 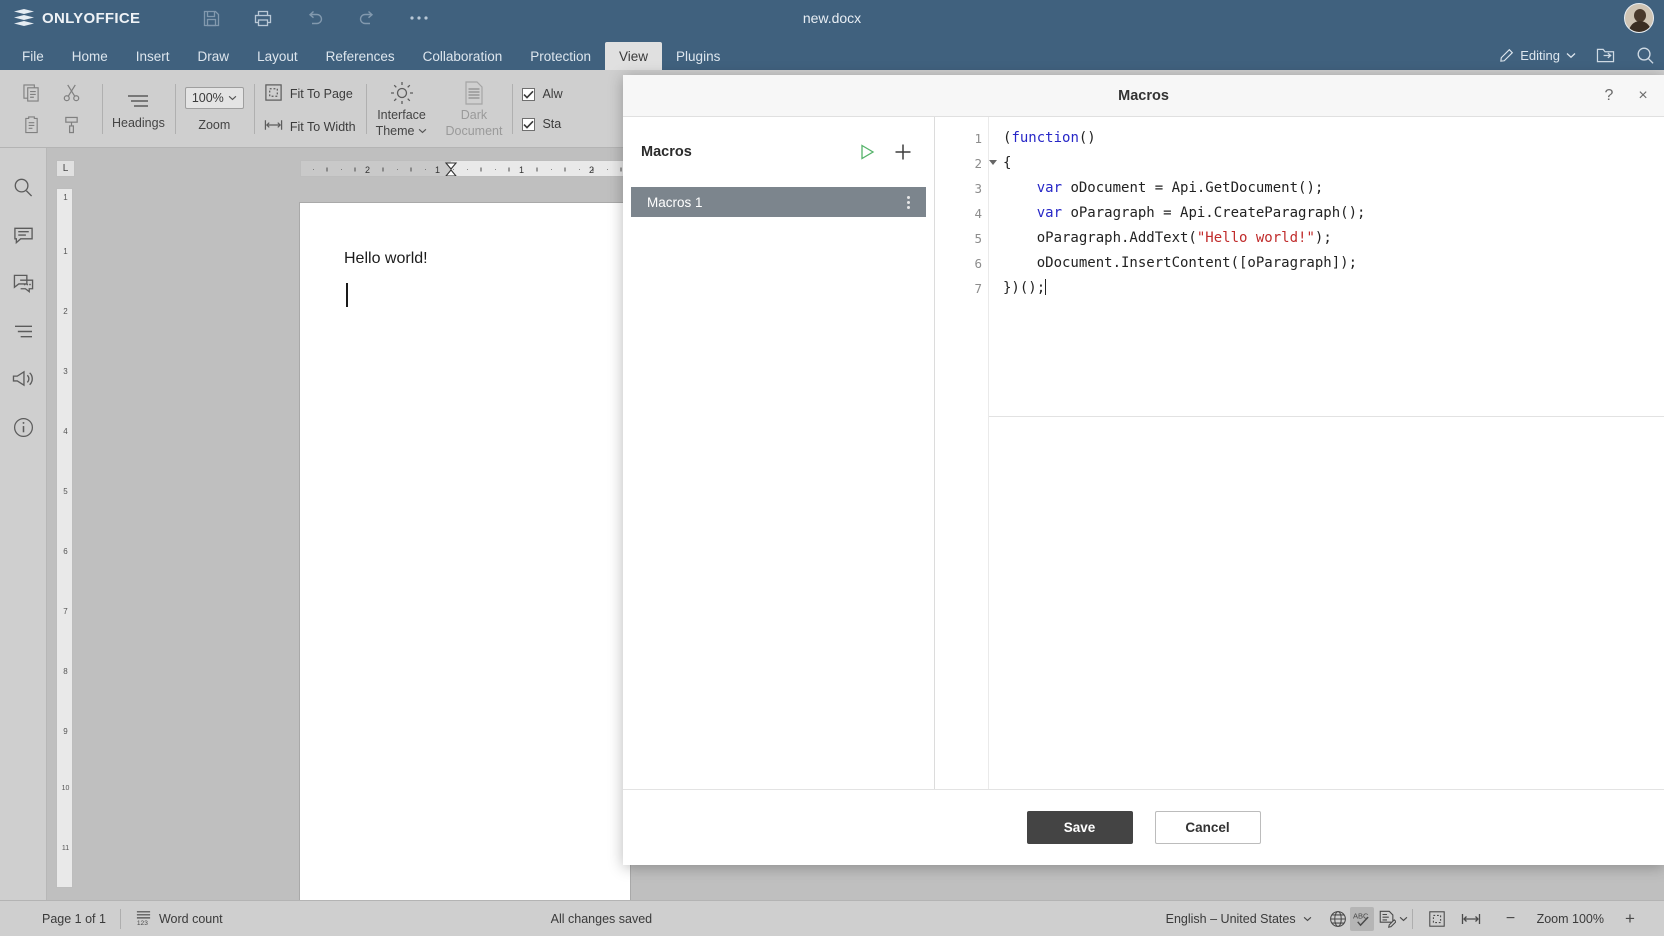 What do you see at coordinates (207, 97) in the screenshot?
I see `zoom-value: 100%` at bounding box center [207, 97].